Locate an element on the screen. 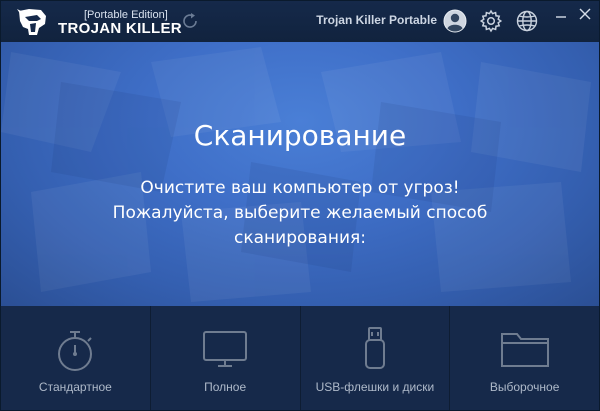 The image size is (600, 411). product-label: Trojan Killer Portable is located at coordinates (376, 20).